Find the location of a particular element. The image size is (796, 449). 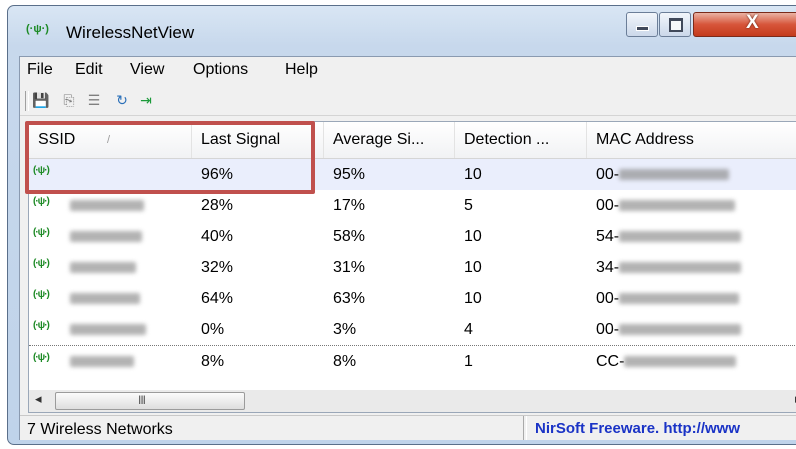

menu-bar: File Edit View Options Help is located at coordinates (408, 70).